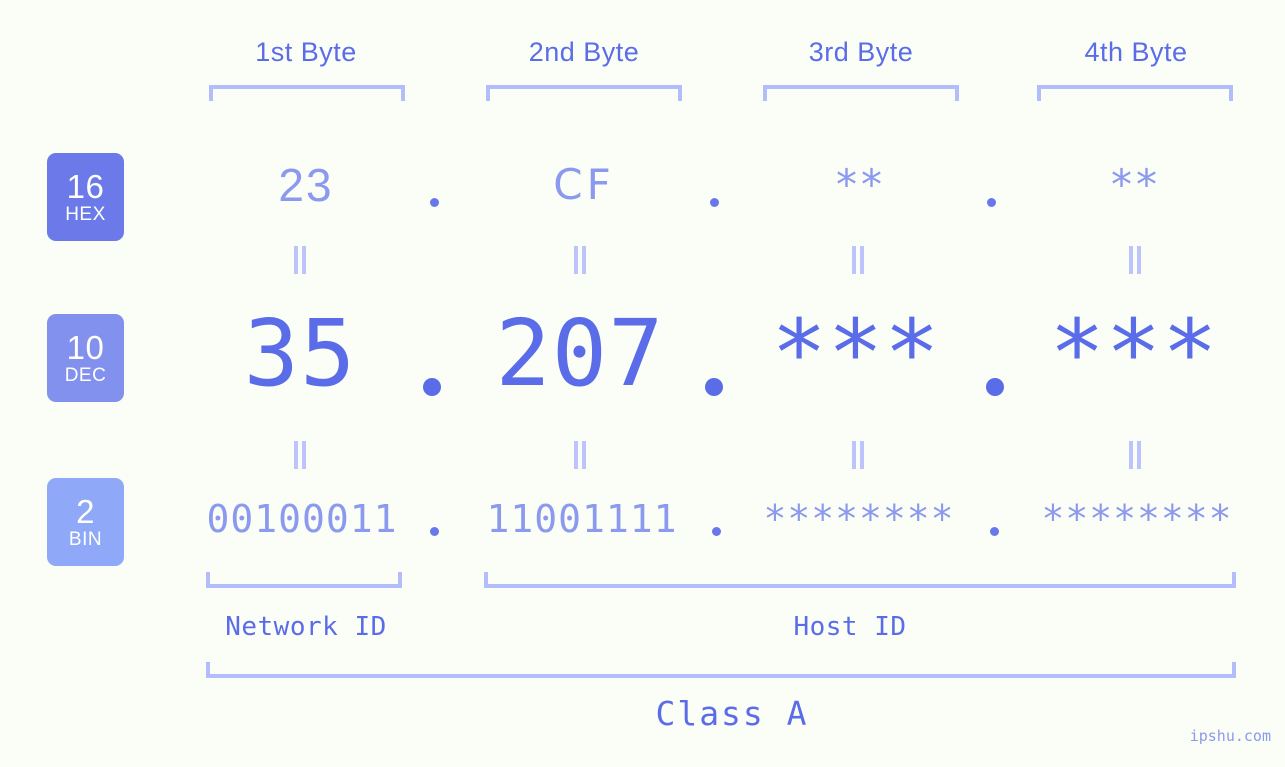  I want to click on dec-byte-4-value: ***, so click(1134, 353).